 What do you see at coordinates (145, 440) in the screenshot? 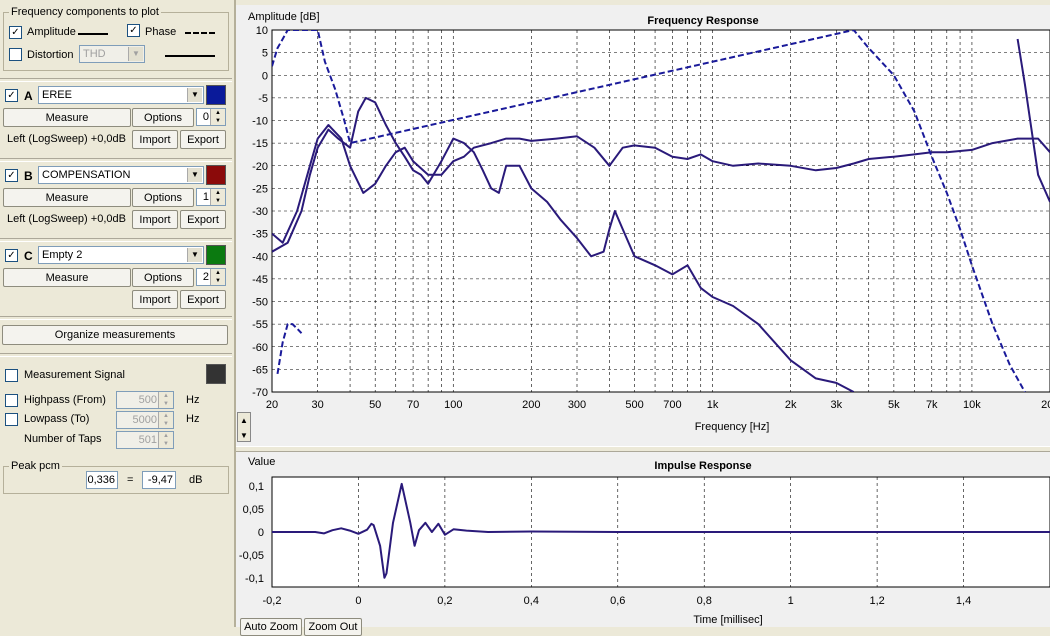
I see `taps-input: 501 ▲ ▼` at bounding box center [145, 440].